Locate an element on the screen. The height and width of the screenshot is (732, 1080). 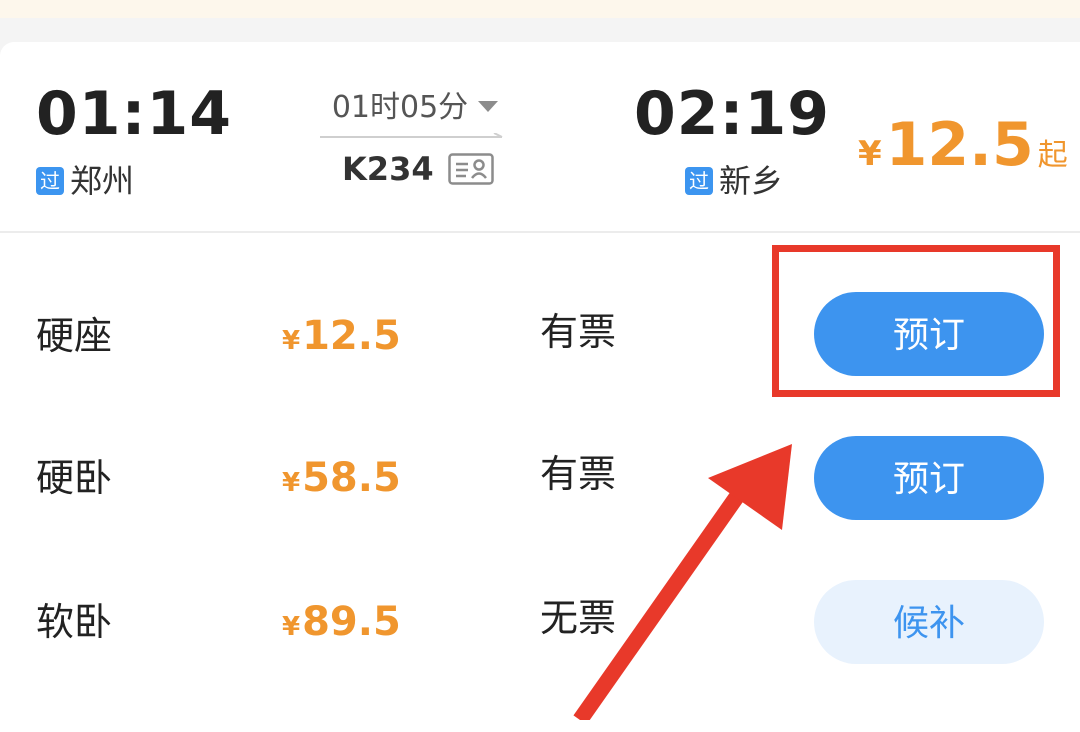
seat-availability: 有票 is located at coordinates (578, 332).